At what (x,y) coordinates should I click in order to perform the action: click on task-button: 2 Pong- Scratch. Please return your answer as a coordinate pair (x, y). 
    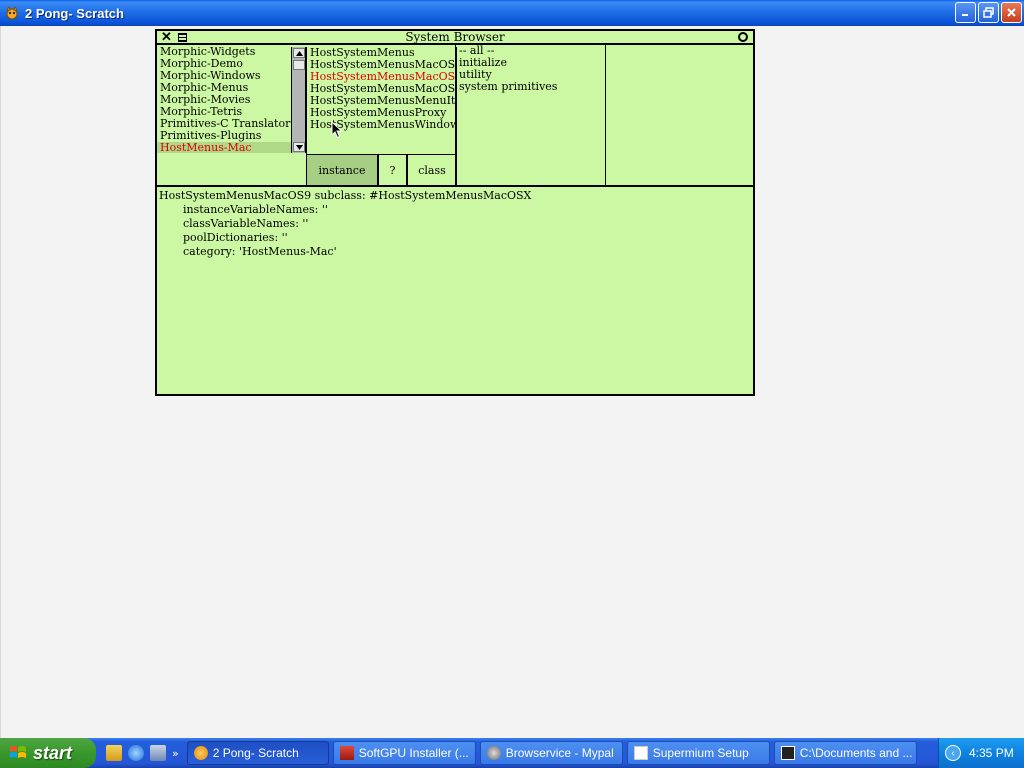
    Looking at the image, I should click on (257, 753).